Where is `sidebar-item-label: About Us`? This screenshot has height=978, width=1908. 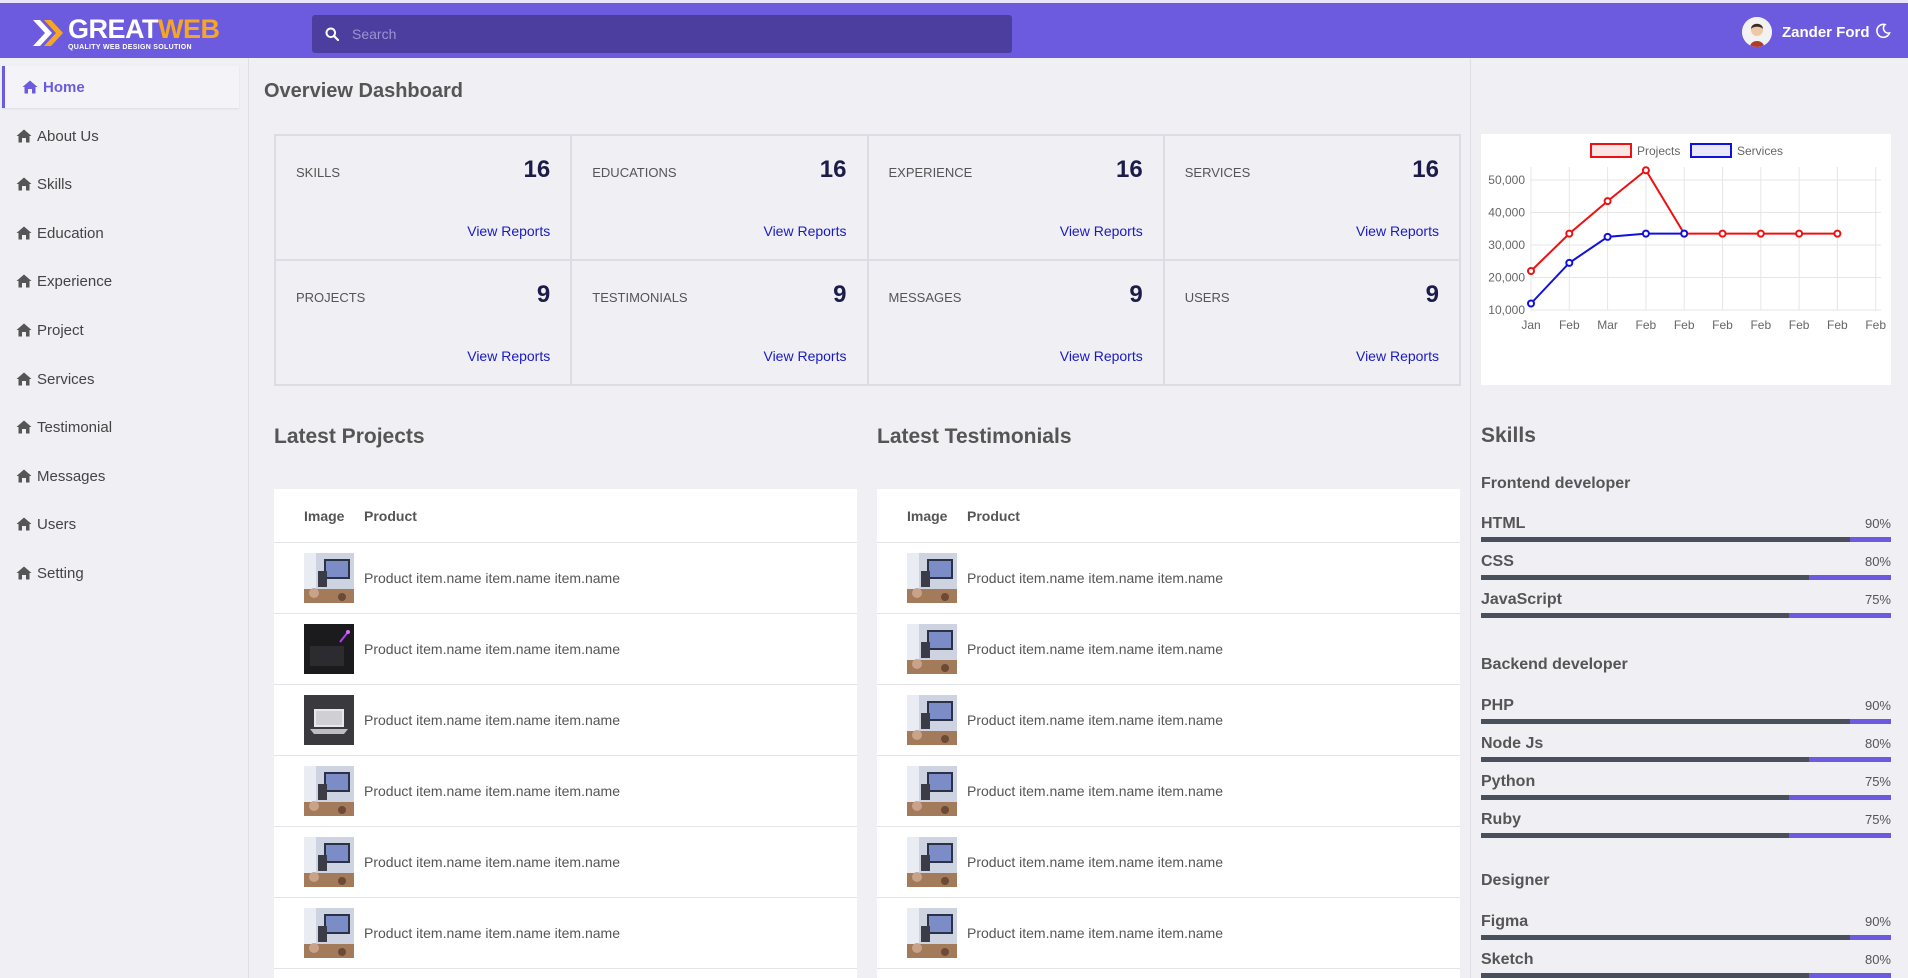 sidebar-item-label: About Us is located at coordinates (68, 136).